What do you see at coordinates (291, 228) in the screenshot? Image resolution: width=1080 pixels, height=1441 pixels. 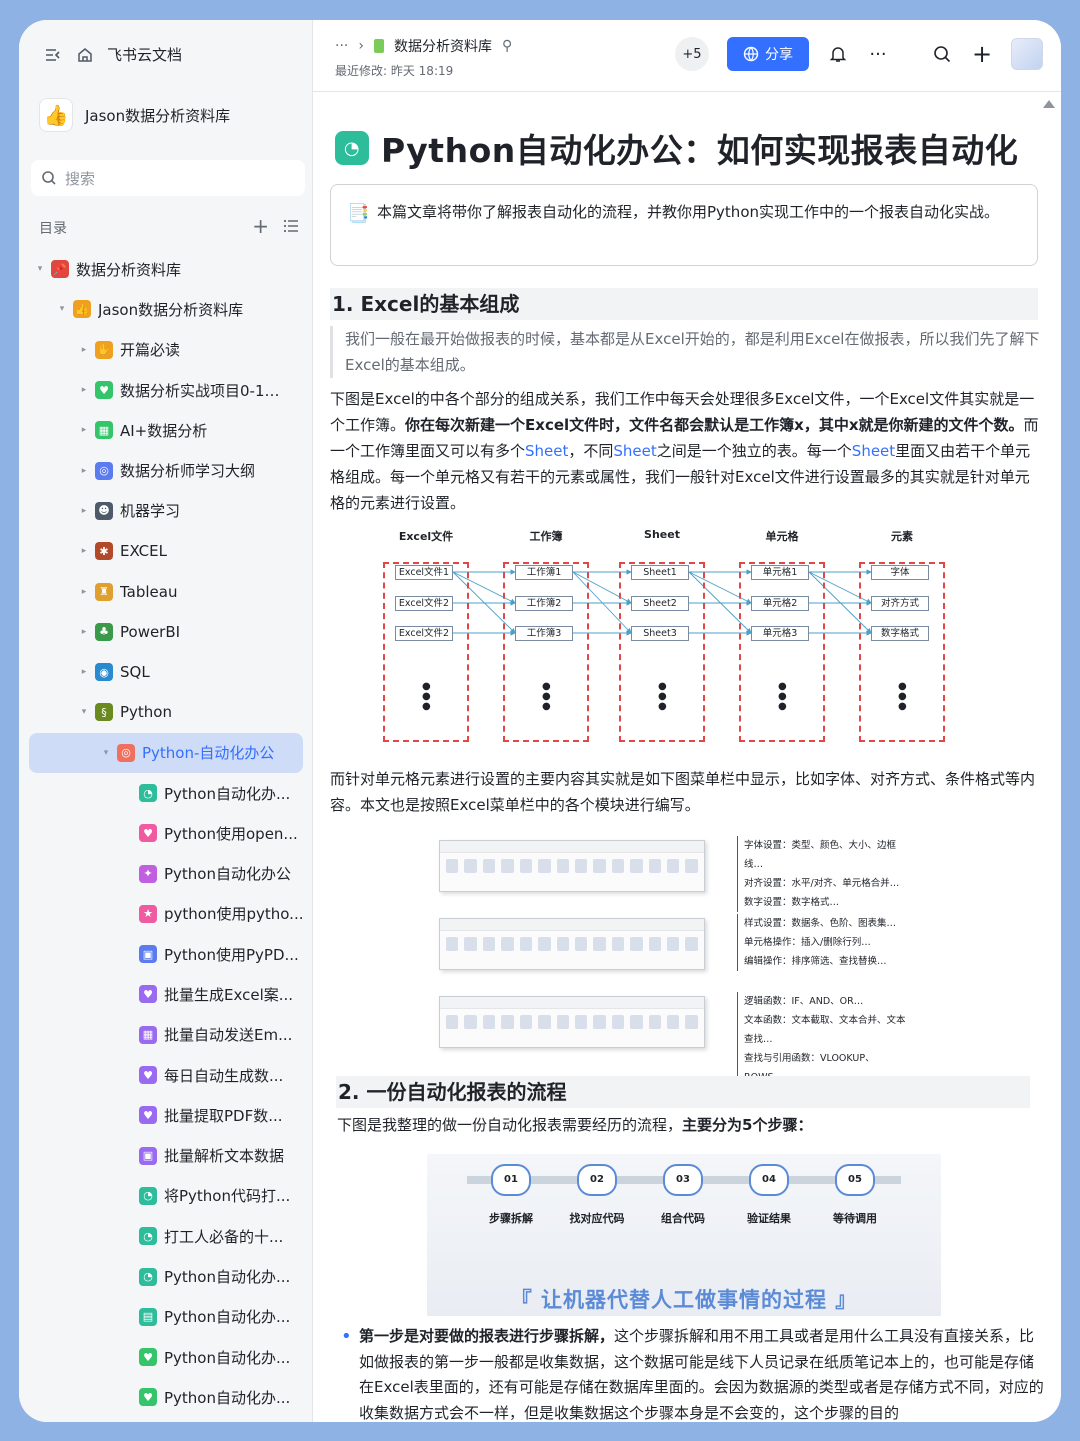 I see `list-view-icon` at bounding box center [291, 228].